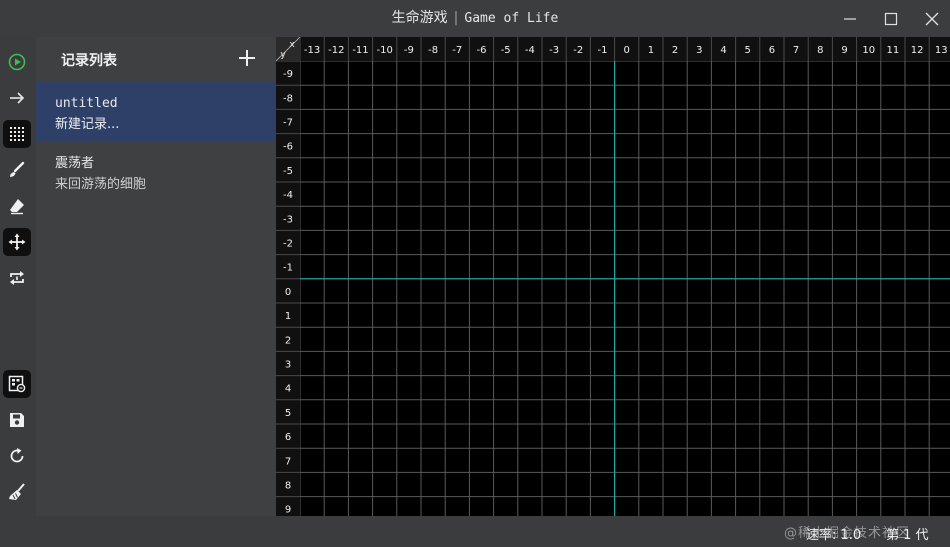  I want to click on x-tick-label: 8, so click(820, 50).